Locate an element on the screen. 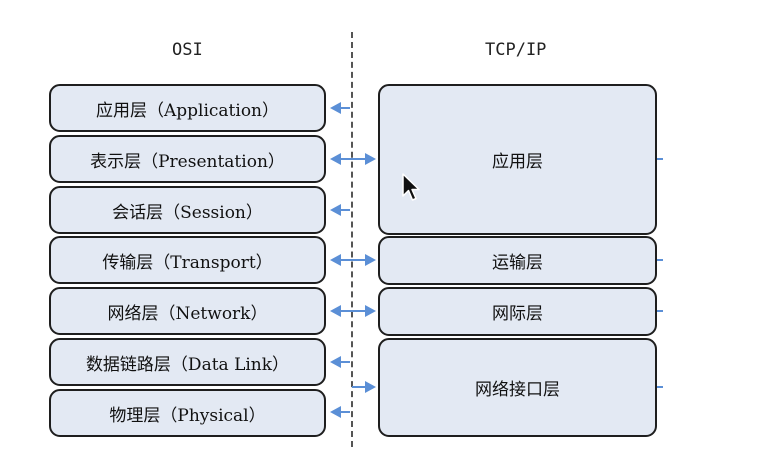  arrow-datalink-left is located at coordinates (340, 362).